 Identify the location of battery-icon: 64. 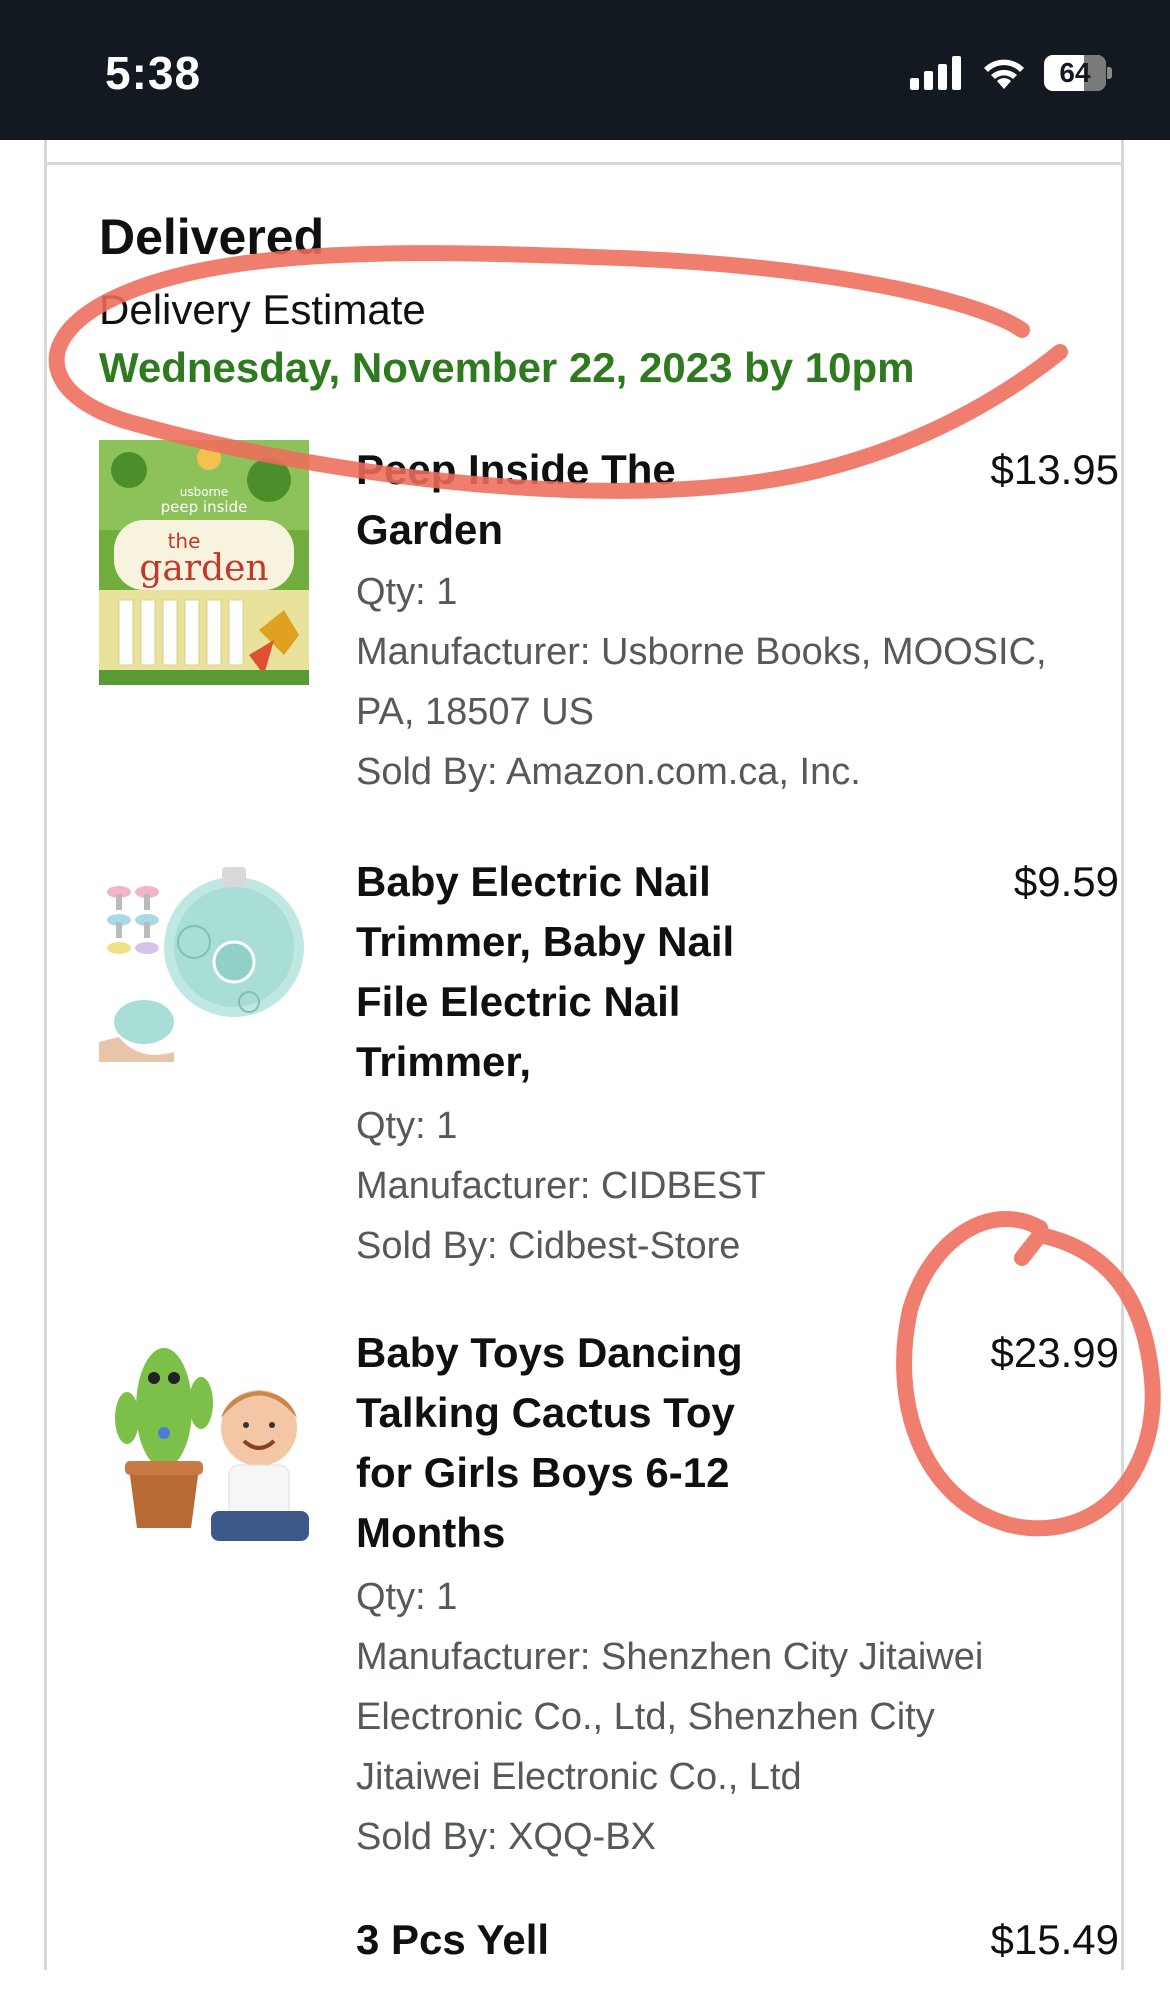
(1078, 73).